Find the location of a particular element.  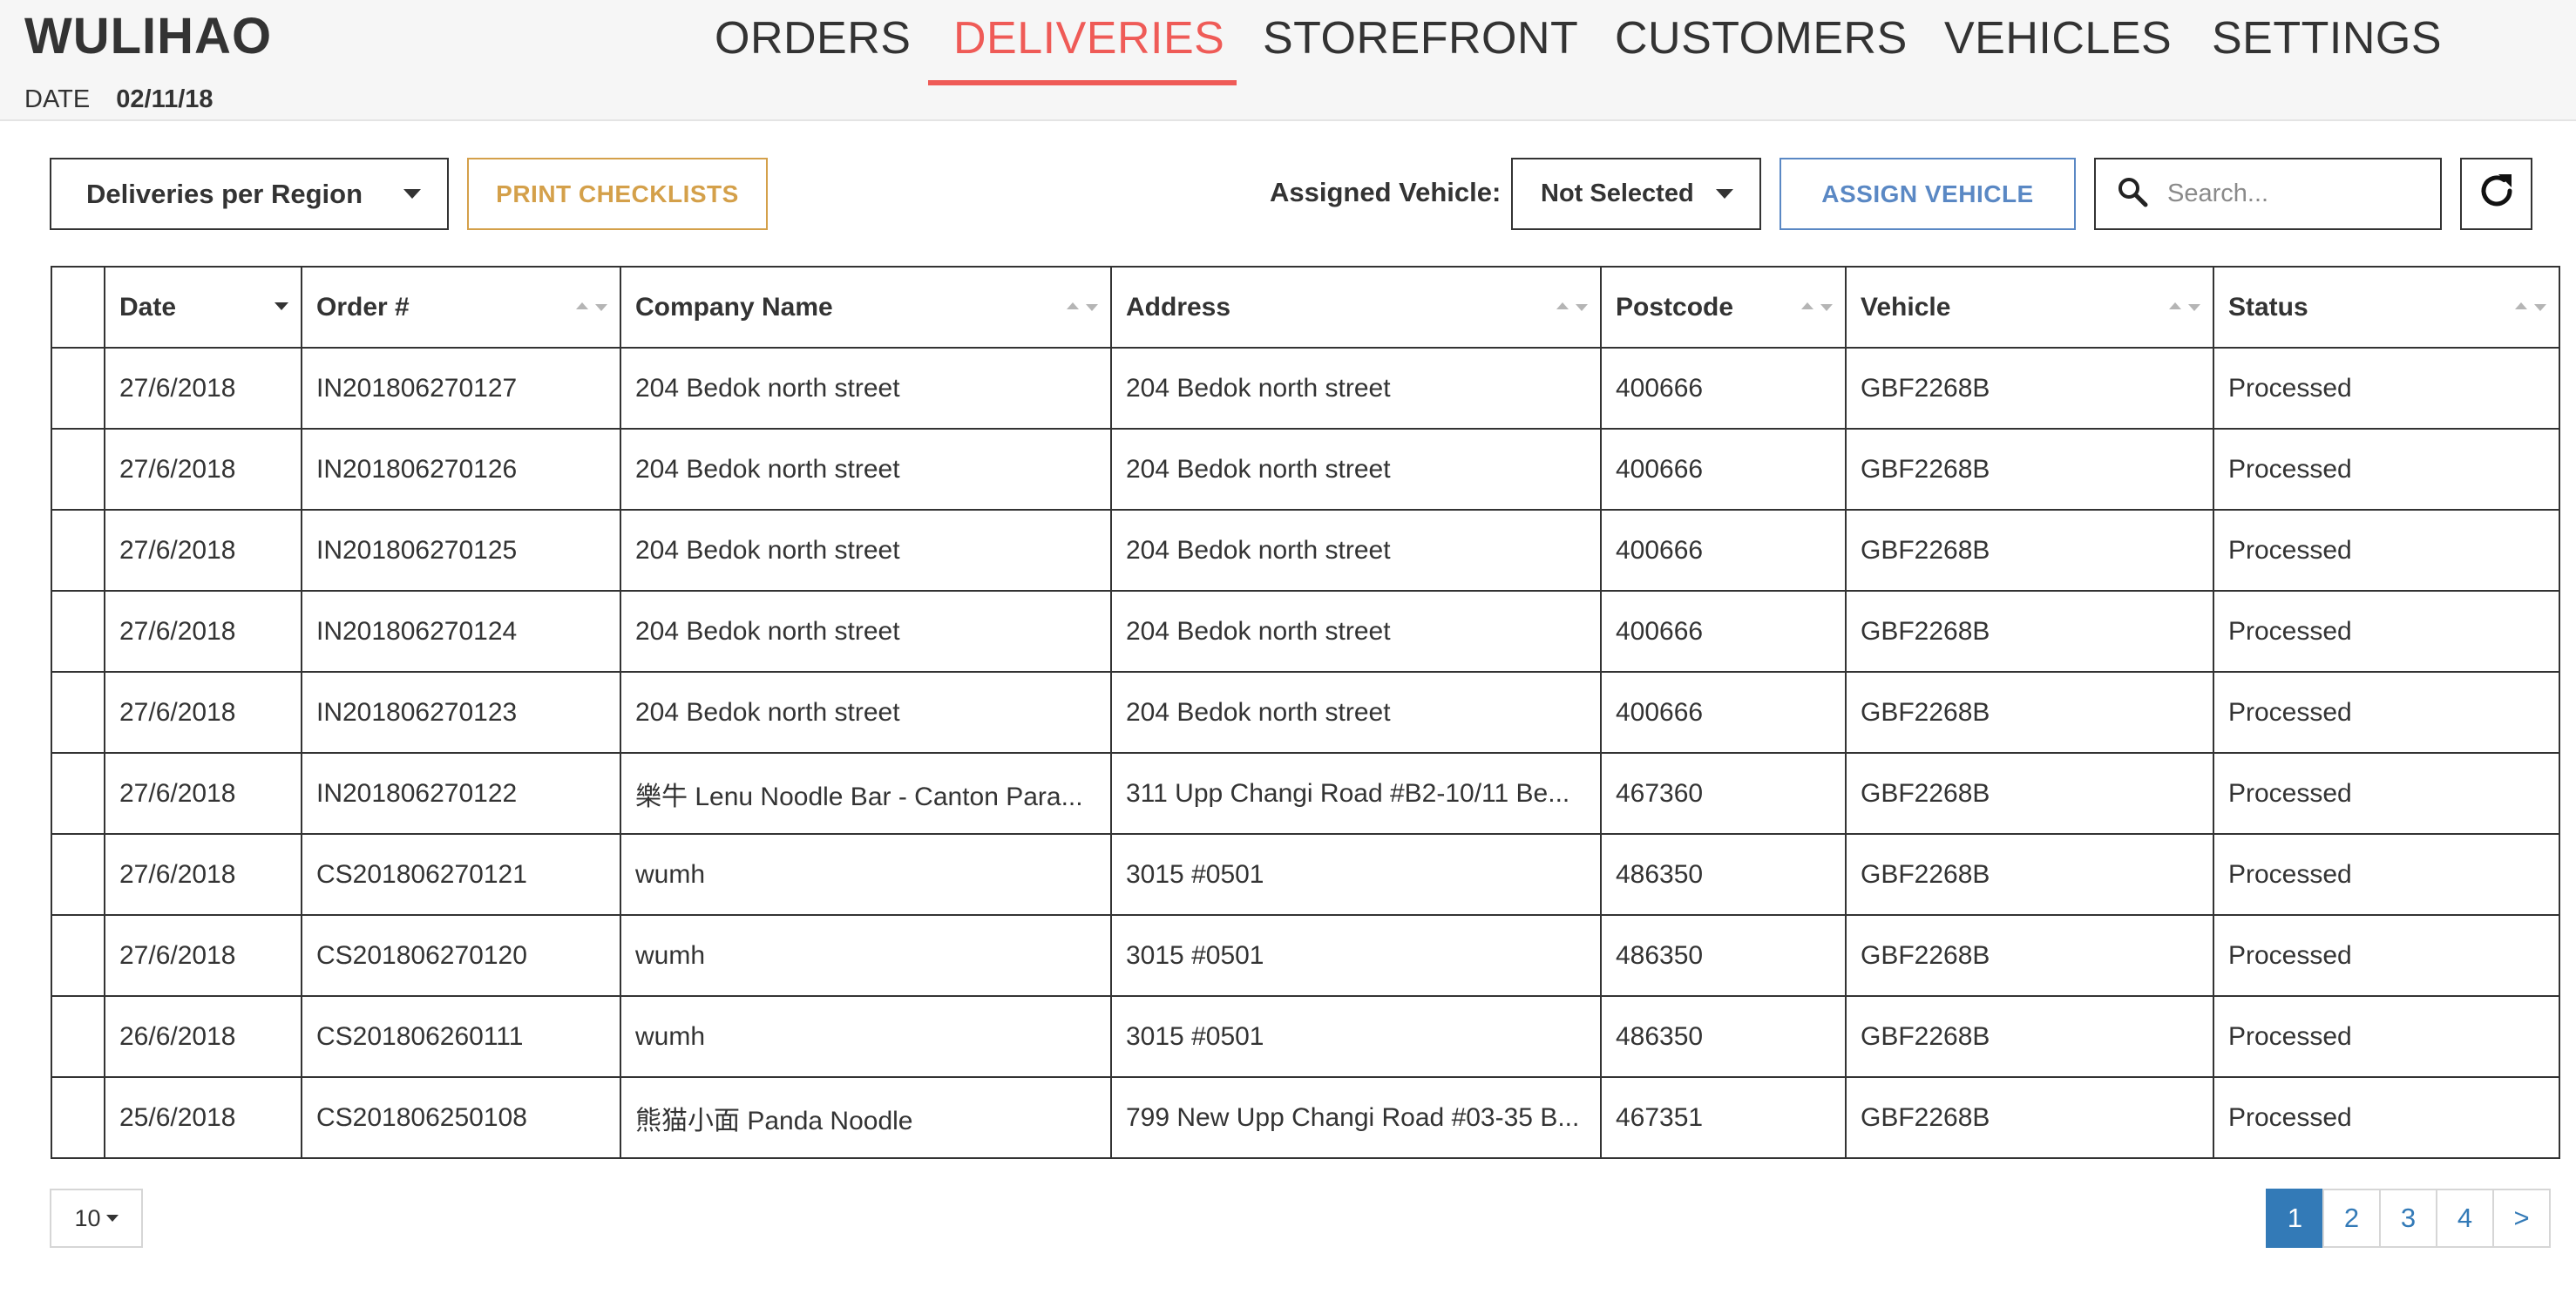

nav-active-indicator is located at coordinates (1082, 82).